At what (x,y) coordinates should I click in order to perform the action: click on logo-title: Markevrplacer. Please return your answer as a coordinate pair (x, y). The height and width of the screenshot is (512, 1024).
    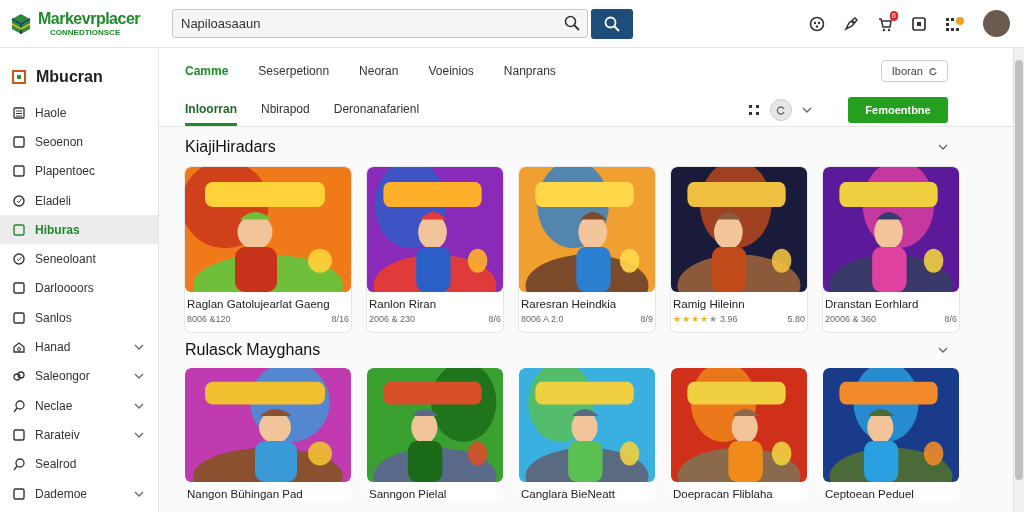
    Looking at the image, I should click on (89, 19).